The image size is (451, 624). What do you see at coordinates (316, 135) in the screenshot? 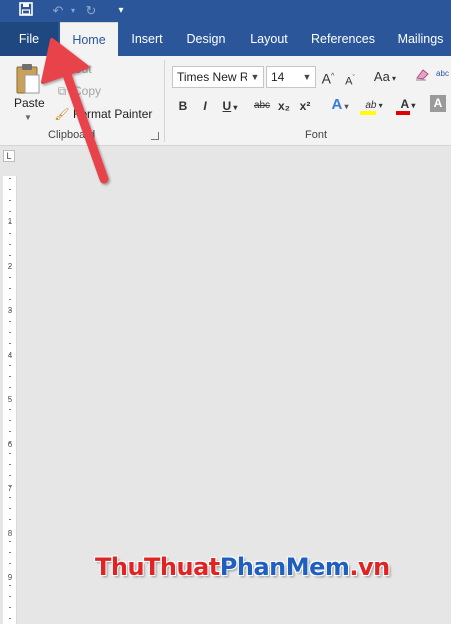
I see `font-group-label: Font` at bounding box center [316, 135].